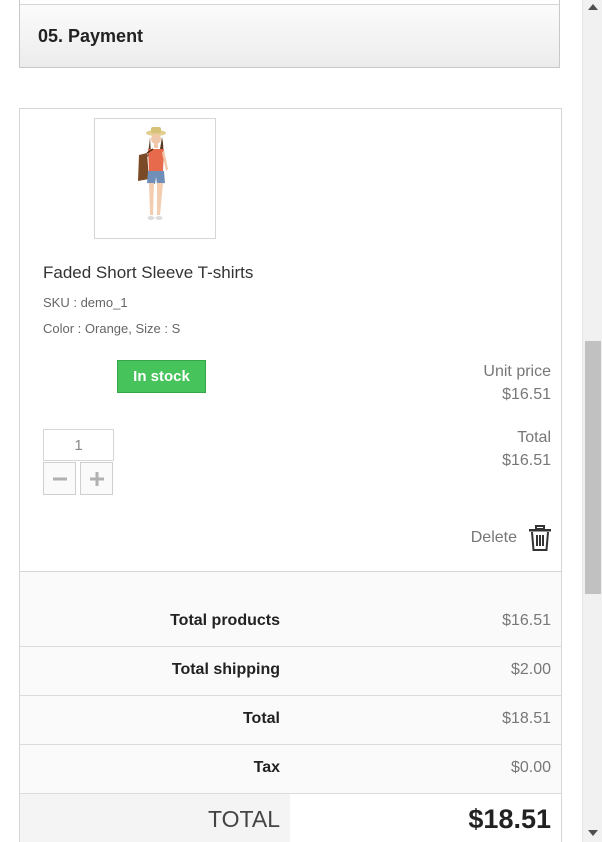 This screenshot has height=842, width=602. Describe the element at coordinates (509, 819) in the screenshot. I see `grand-total-value: $18.51` at that location.